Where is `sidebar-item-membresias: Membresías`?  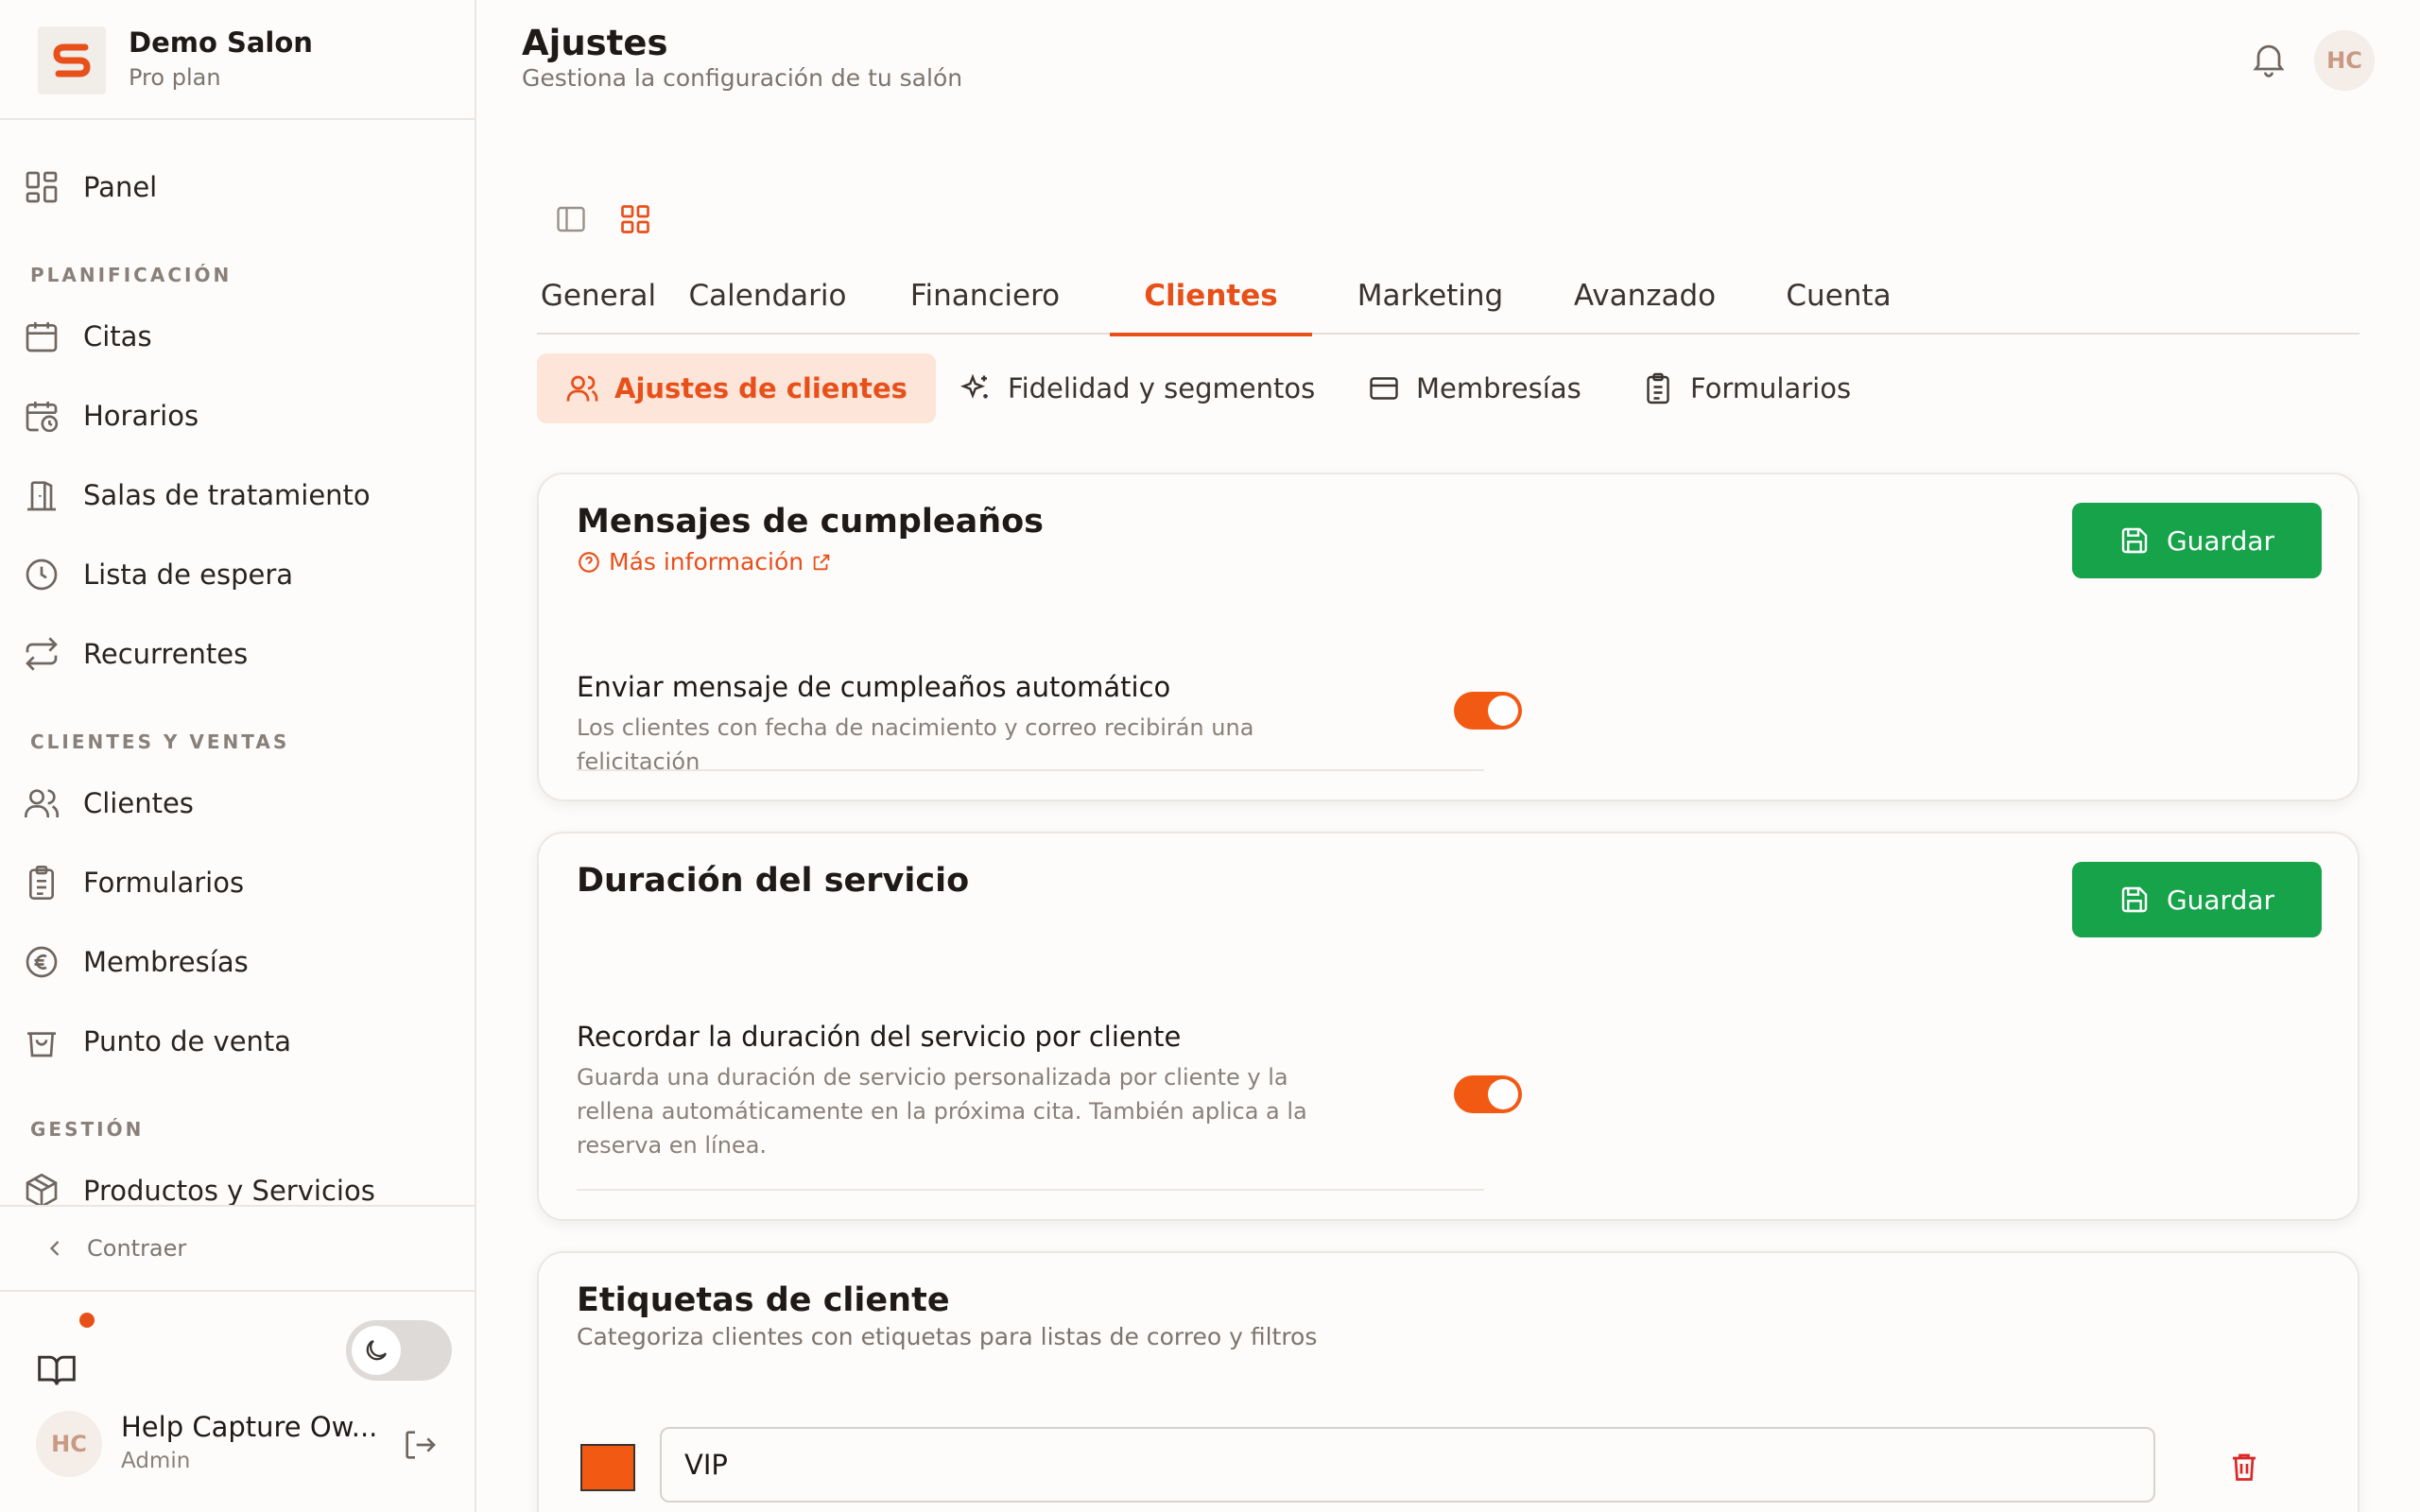
sidebar-item-membresias: Membresías is located at coordinates (237, 962).